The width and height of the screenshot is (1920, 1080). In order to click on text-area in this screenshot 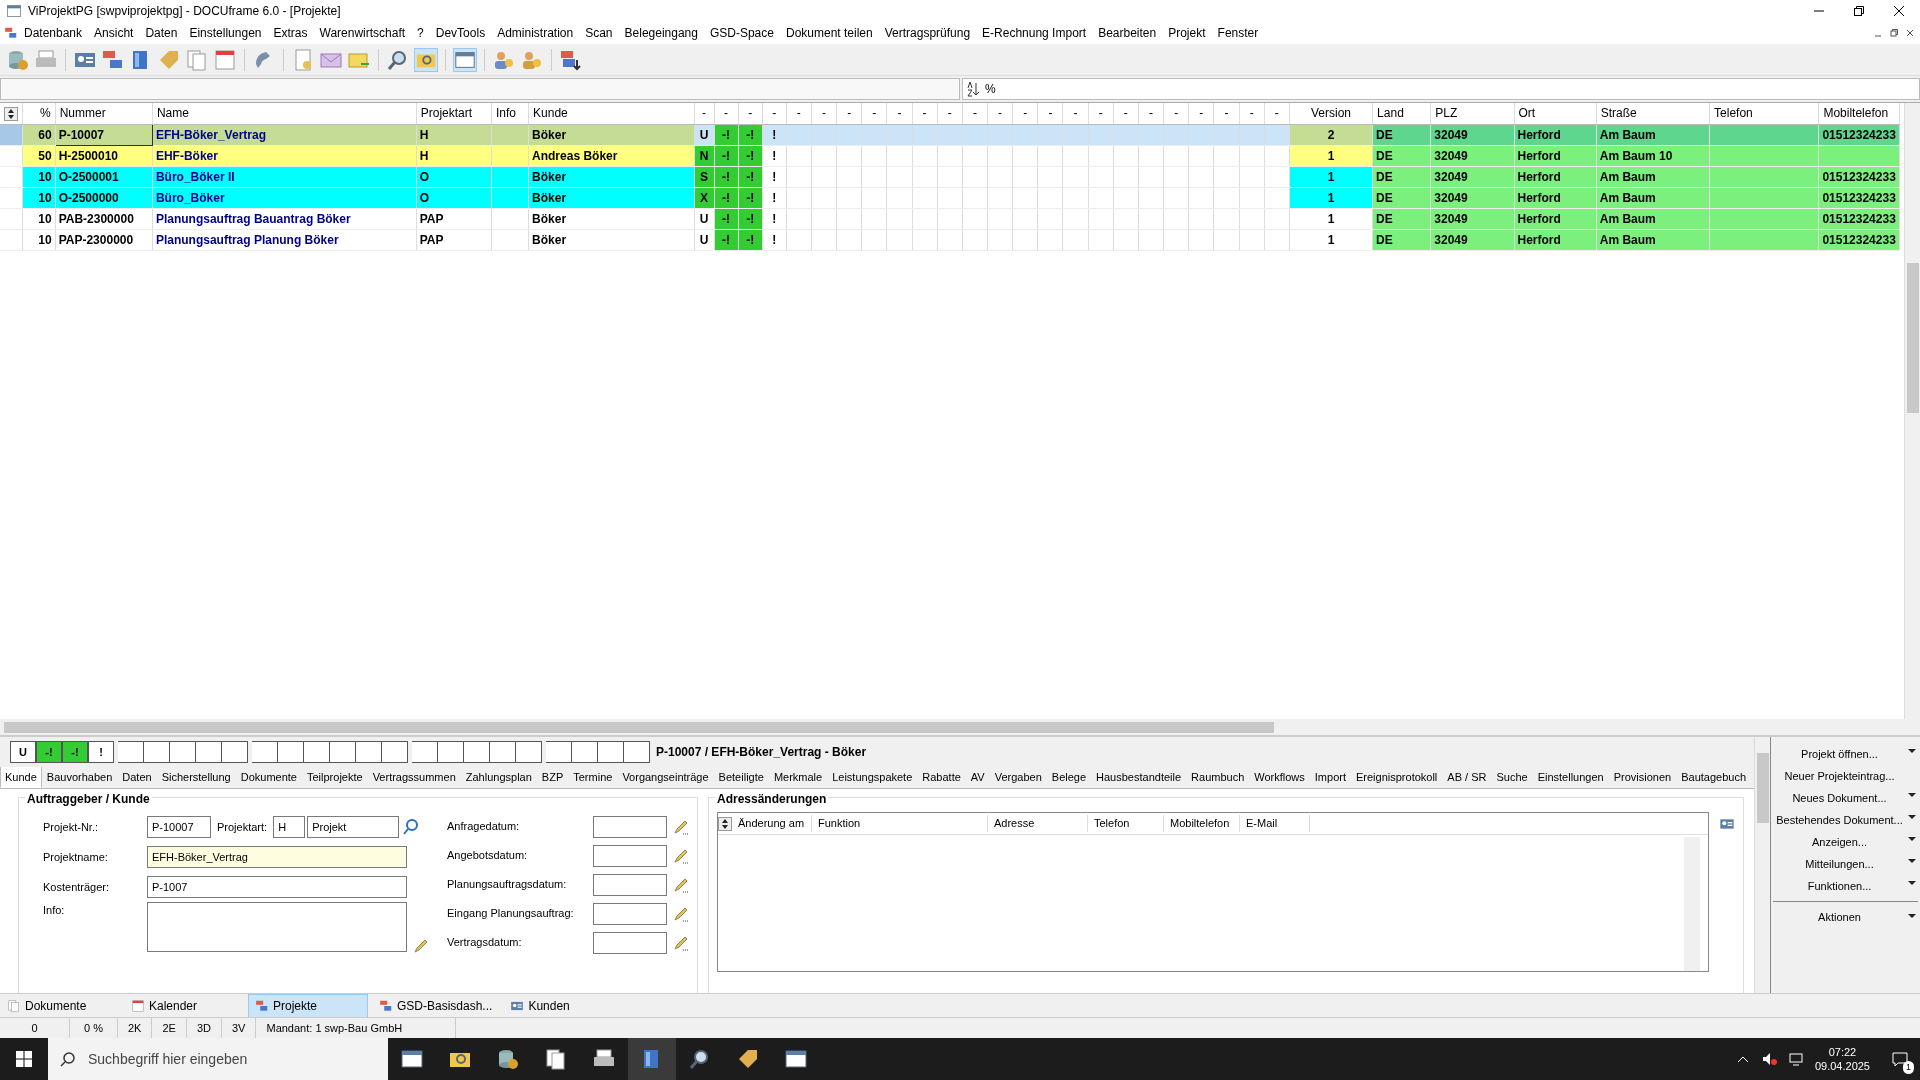, I will do `click(277, 927)`.